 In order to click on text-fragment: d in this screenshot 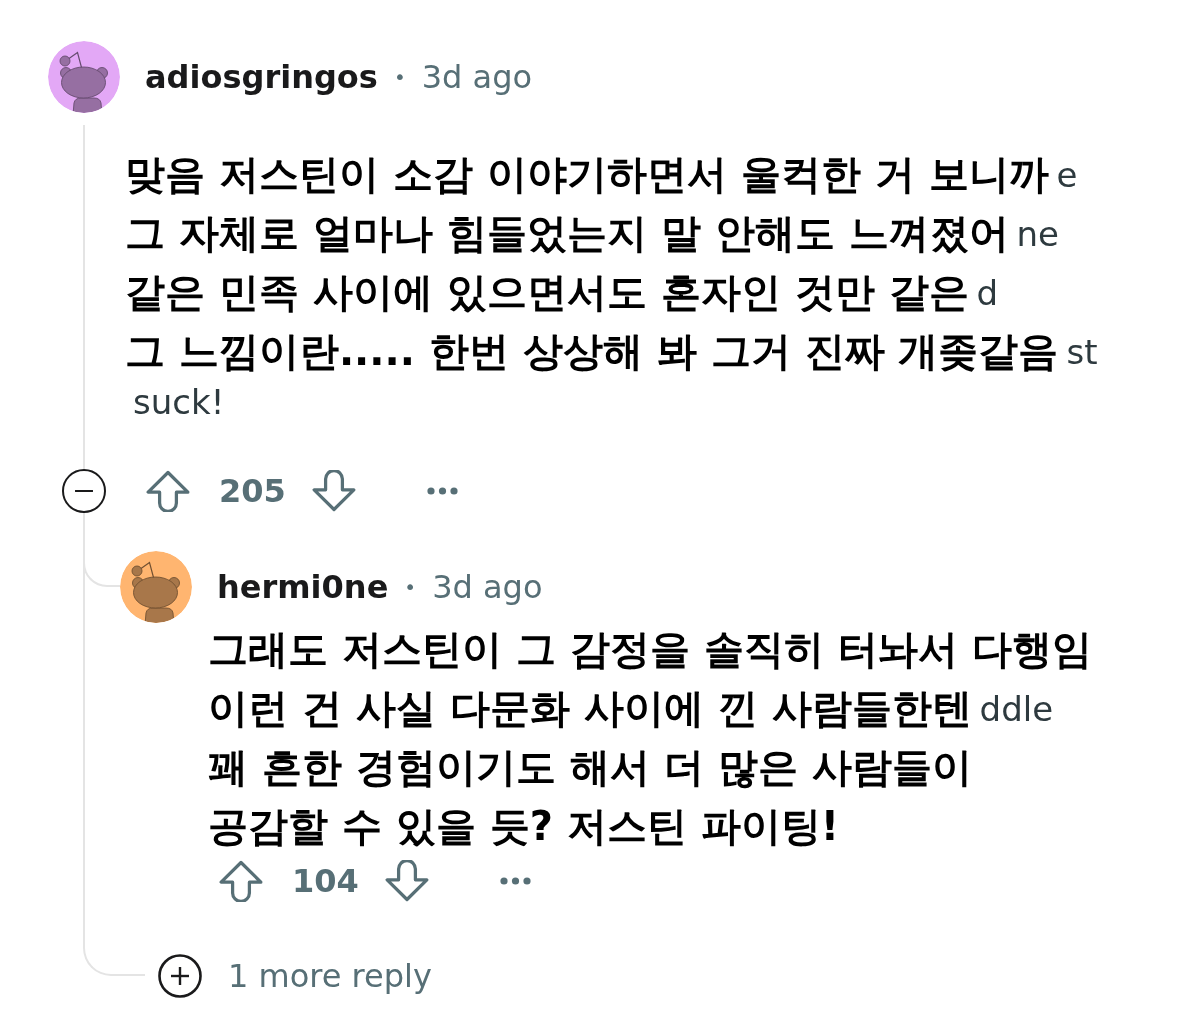, I will do `click(987, 292)`.